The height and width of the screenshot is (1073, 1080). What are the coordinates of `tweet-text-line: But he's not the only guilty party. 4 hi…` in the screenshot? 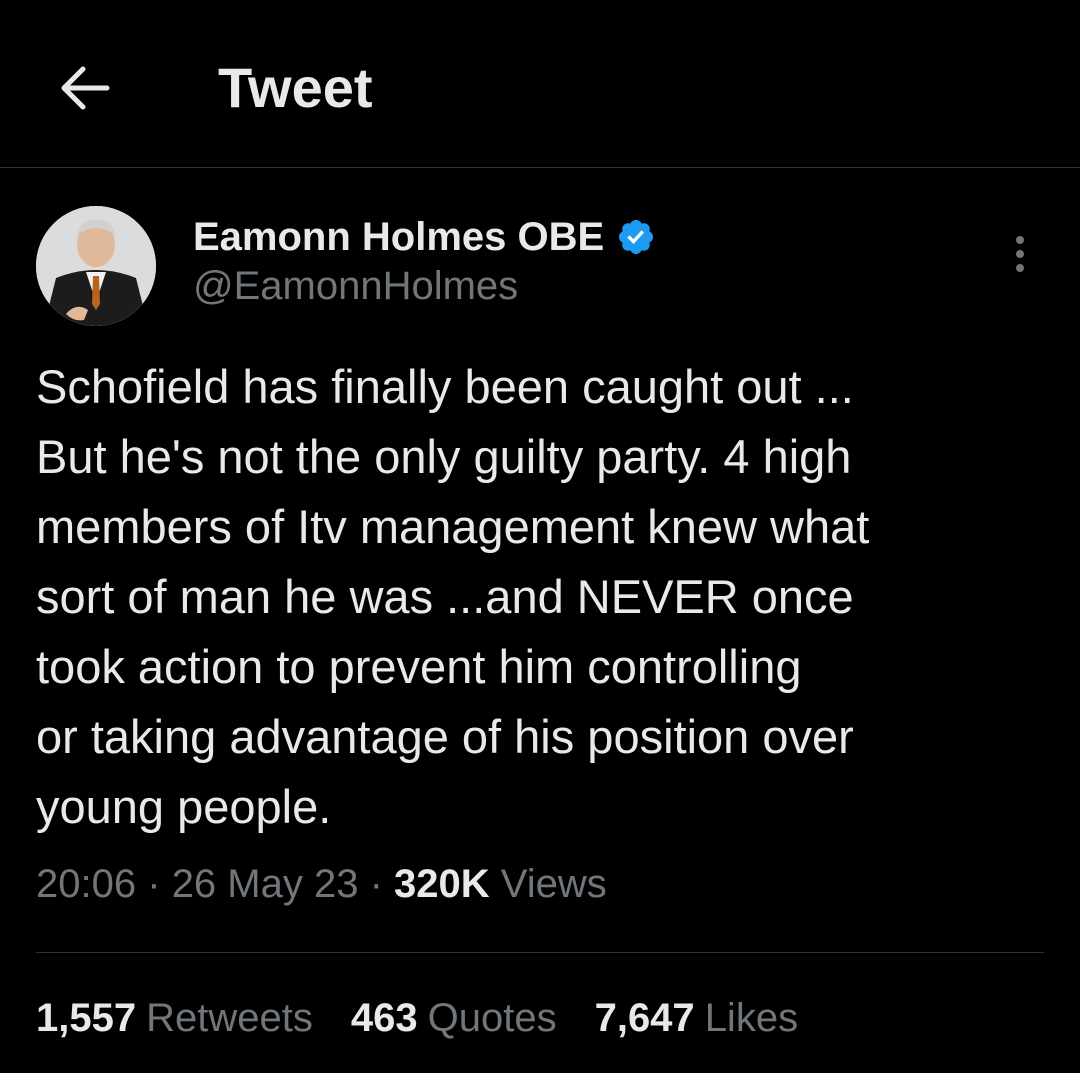 It's located at (444, 456).